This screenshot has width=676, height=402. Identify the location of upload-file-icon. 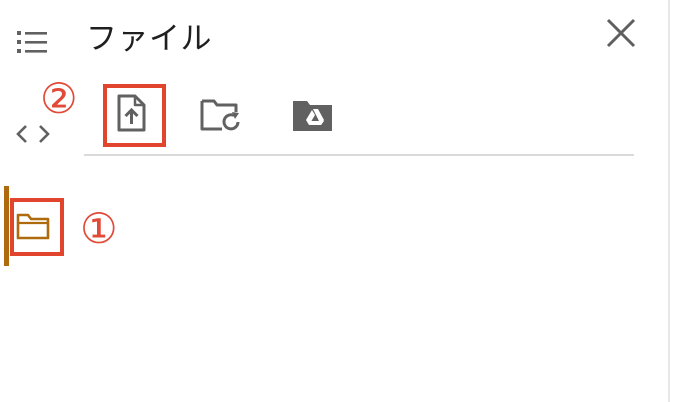
(131, 113).